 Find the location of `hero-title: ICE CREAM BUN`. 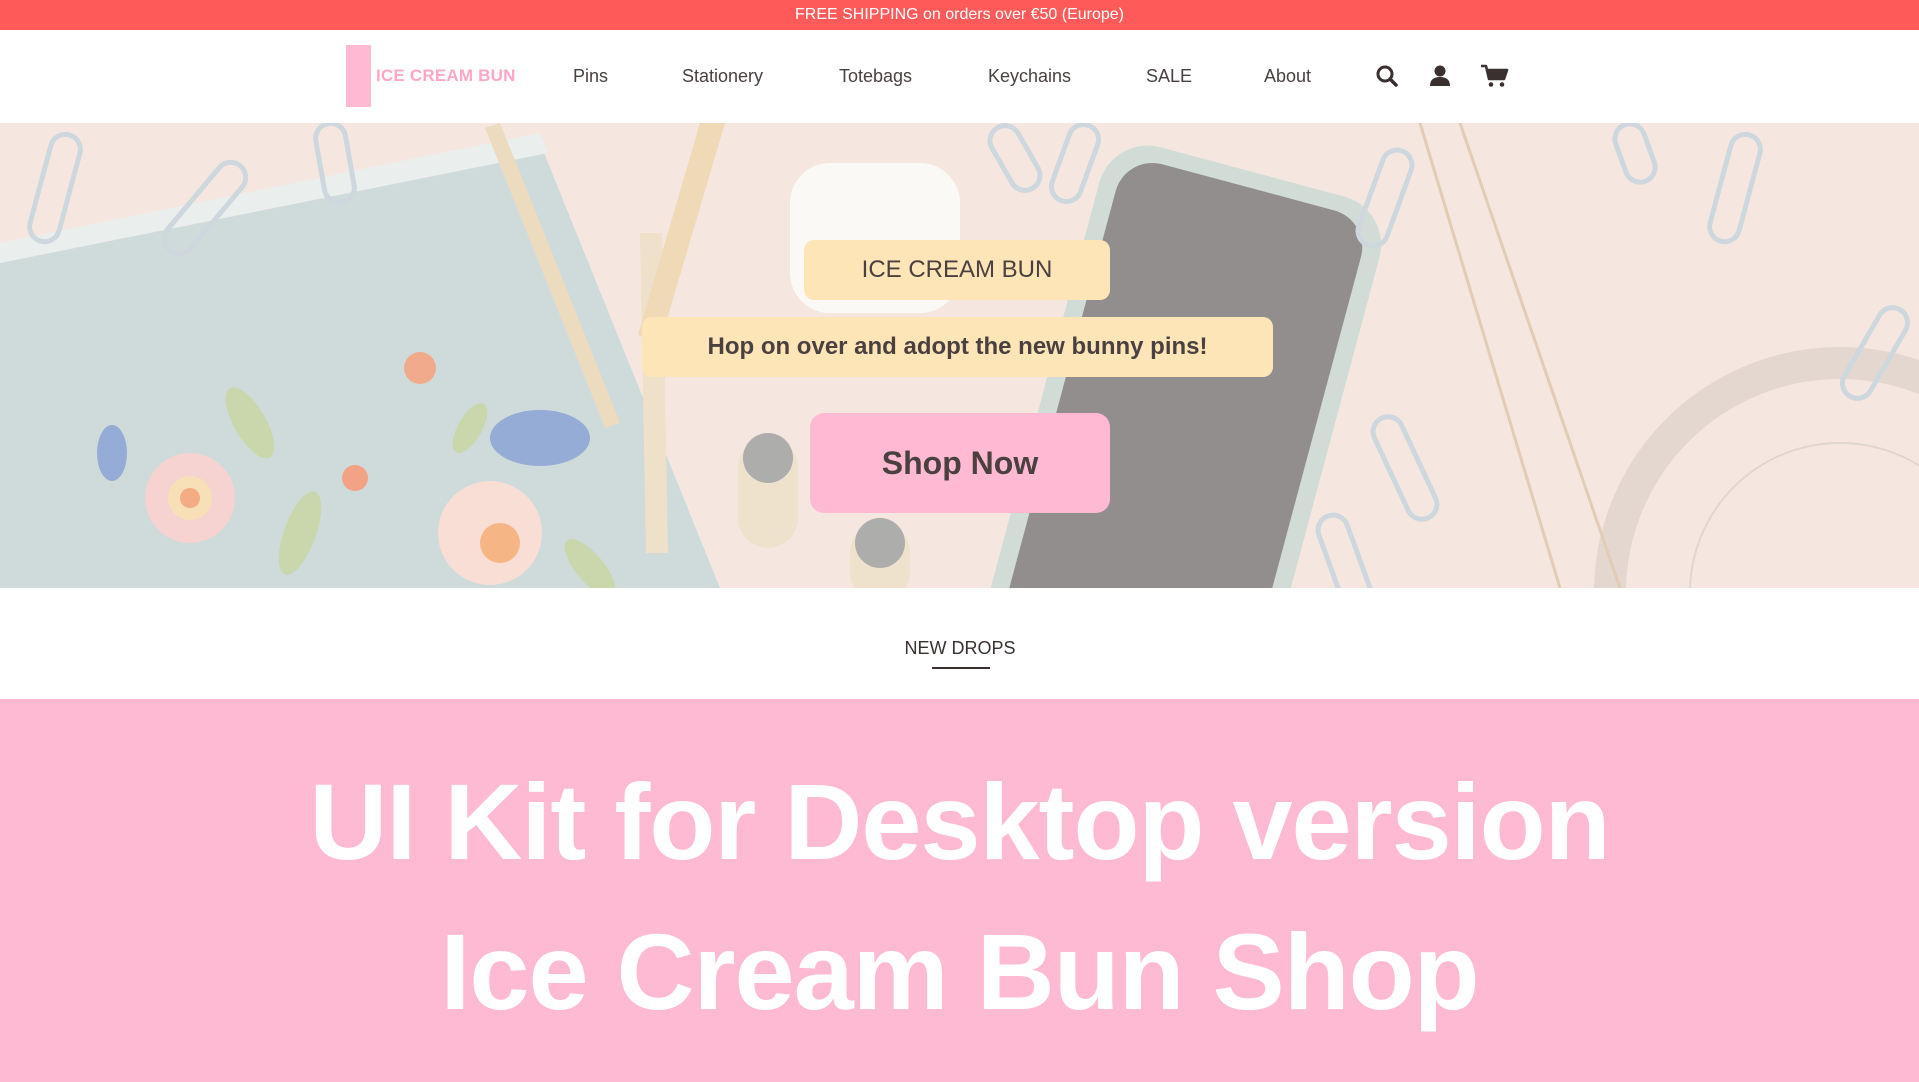

hero-title: ICE CREAM BUN is located at coordinates (957, 270).